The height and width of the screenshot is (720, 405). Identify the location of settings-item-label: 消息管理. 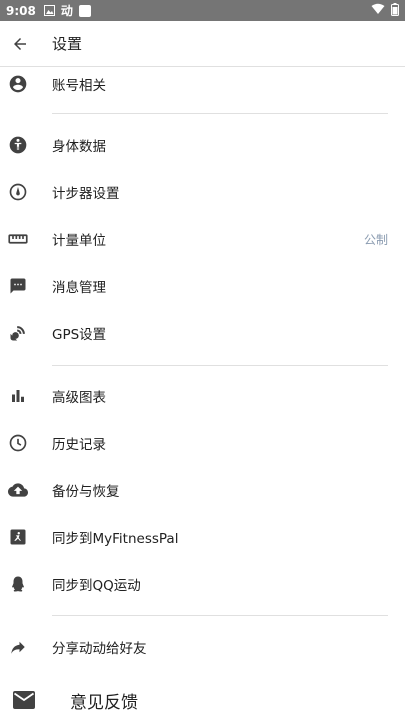
(79, 288).